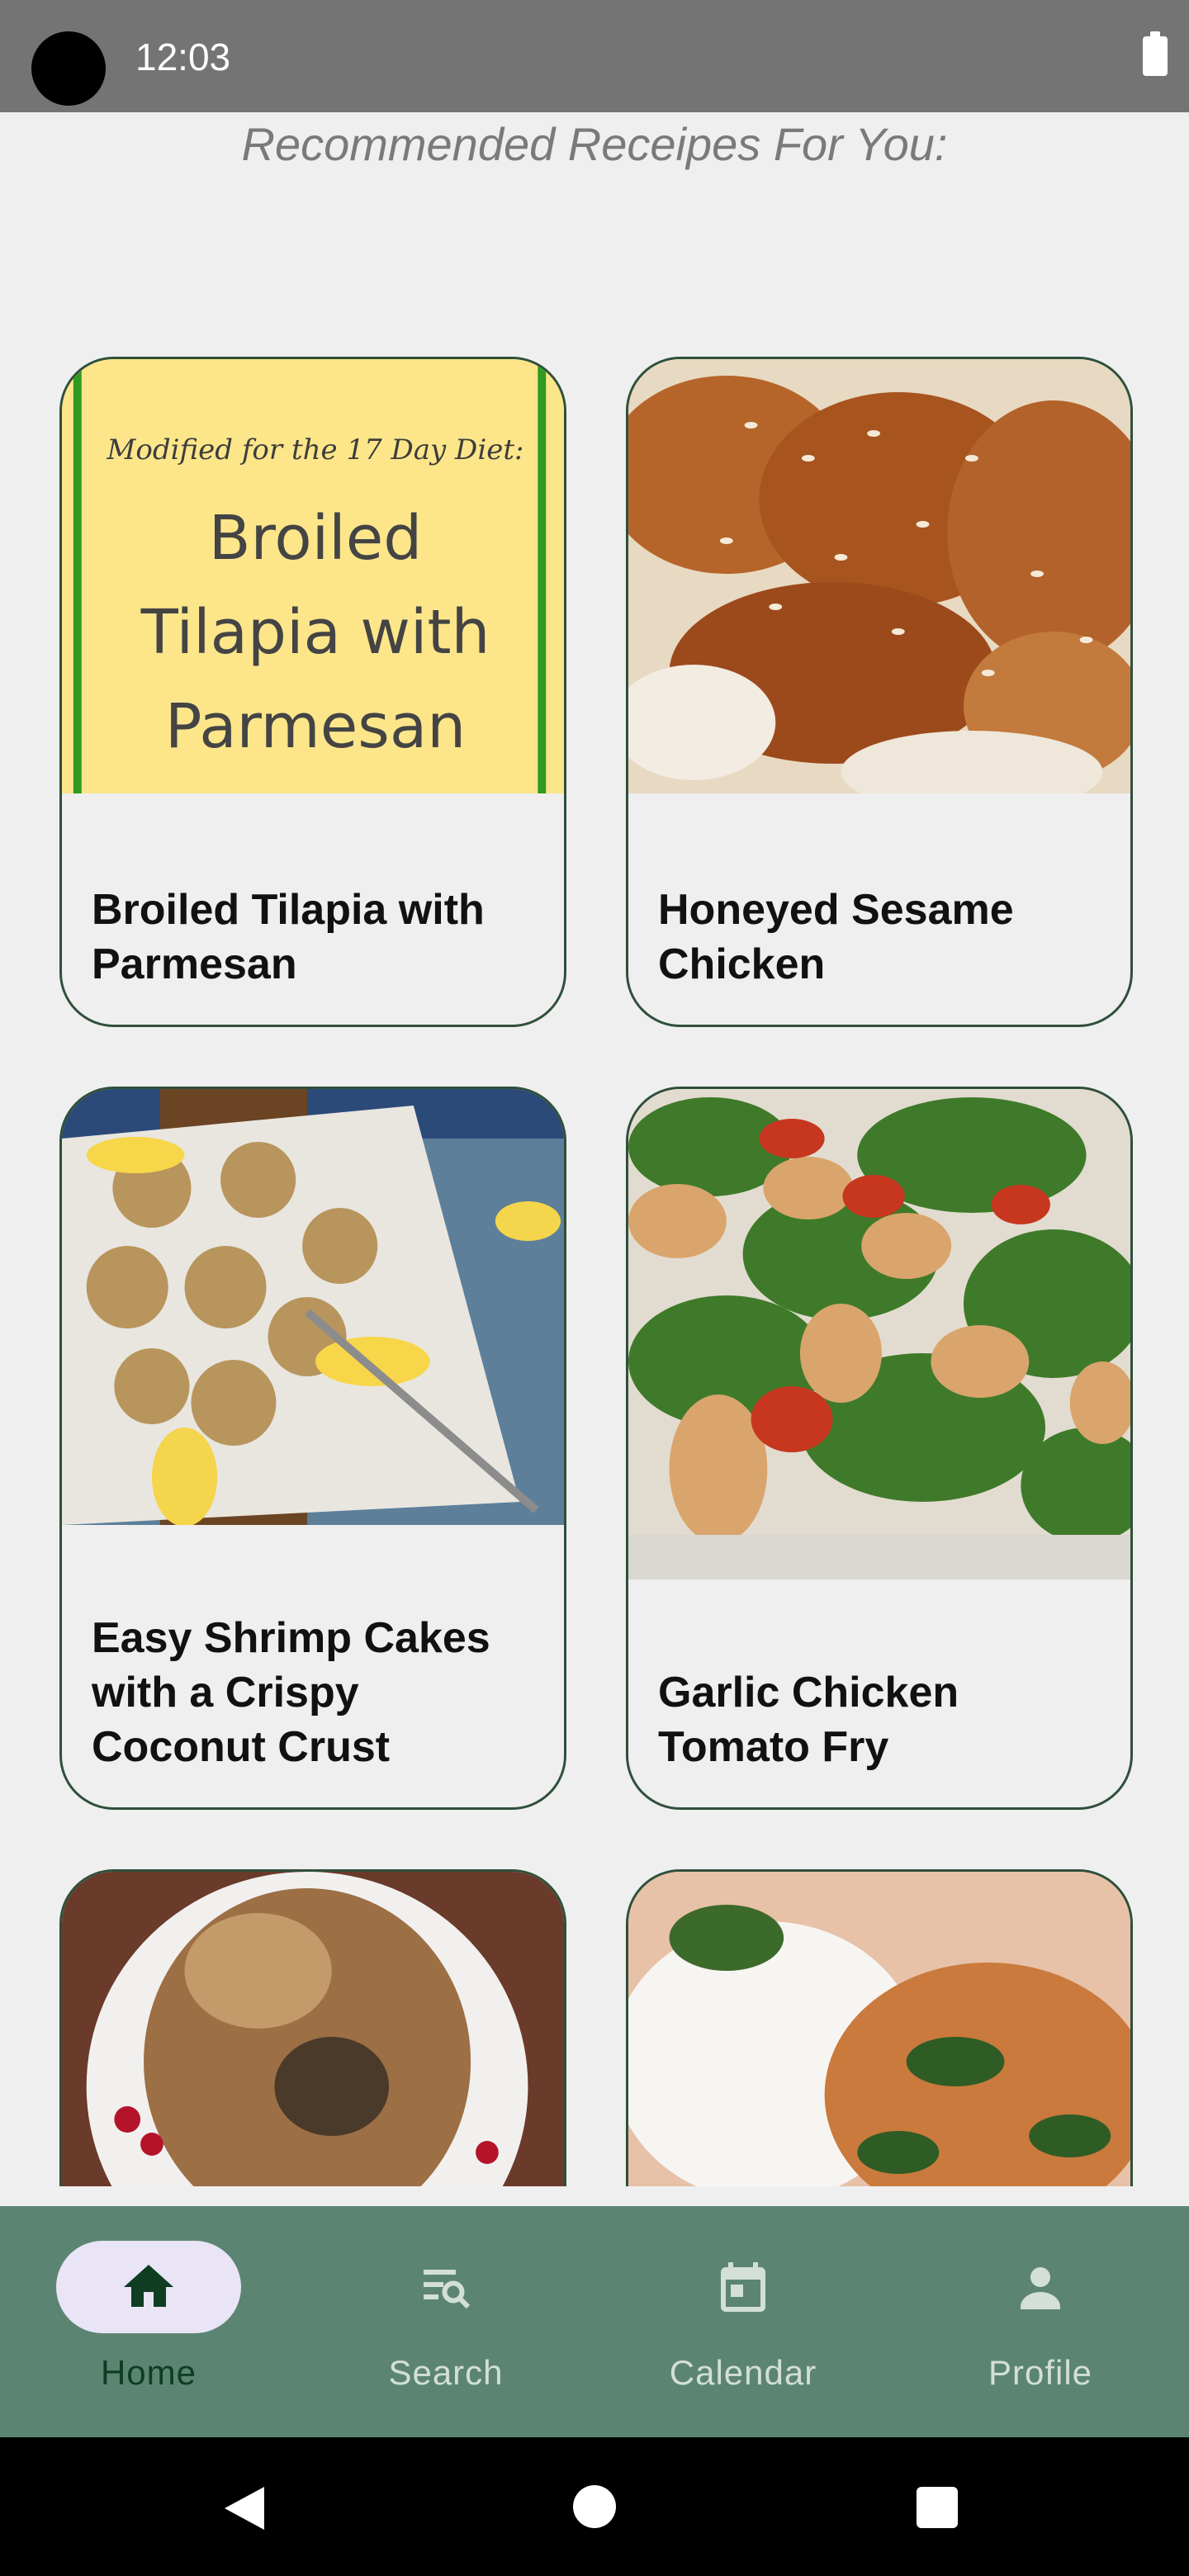 The height and width of the screenshot is (2576, 1189). What do you see at coordinates (447, 2289) in the screenshot?
I see `search-list-icon` at bounding box center [447, 2289].